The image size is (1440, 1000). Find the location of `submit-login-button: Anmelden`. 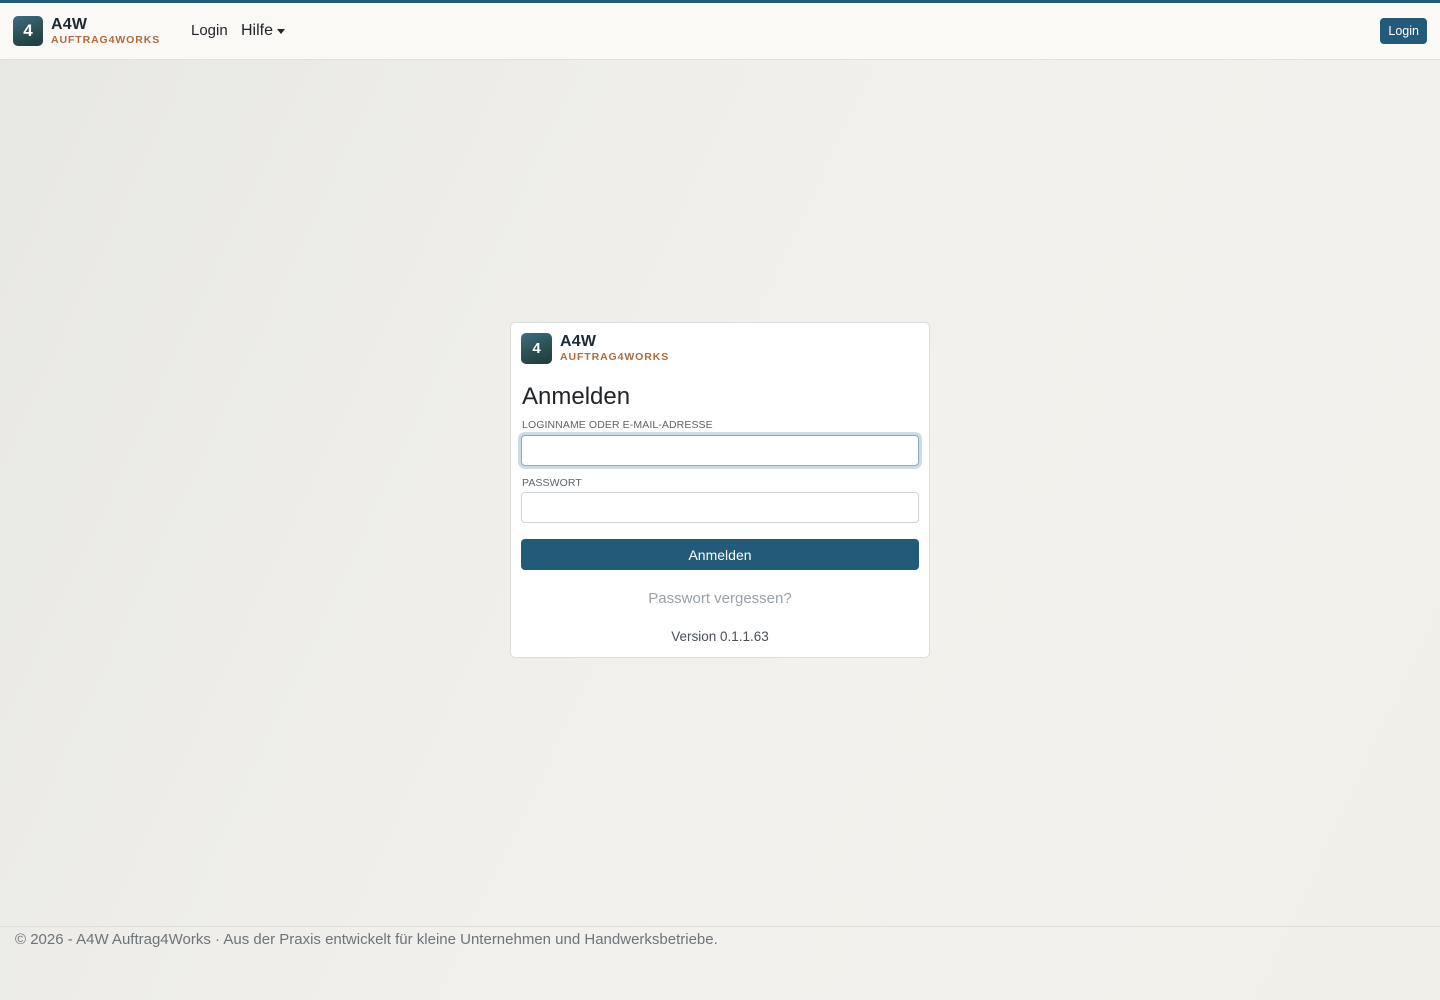

submit-login-button: Anmelden is located at coordinates (720, 554).